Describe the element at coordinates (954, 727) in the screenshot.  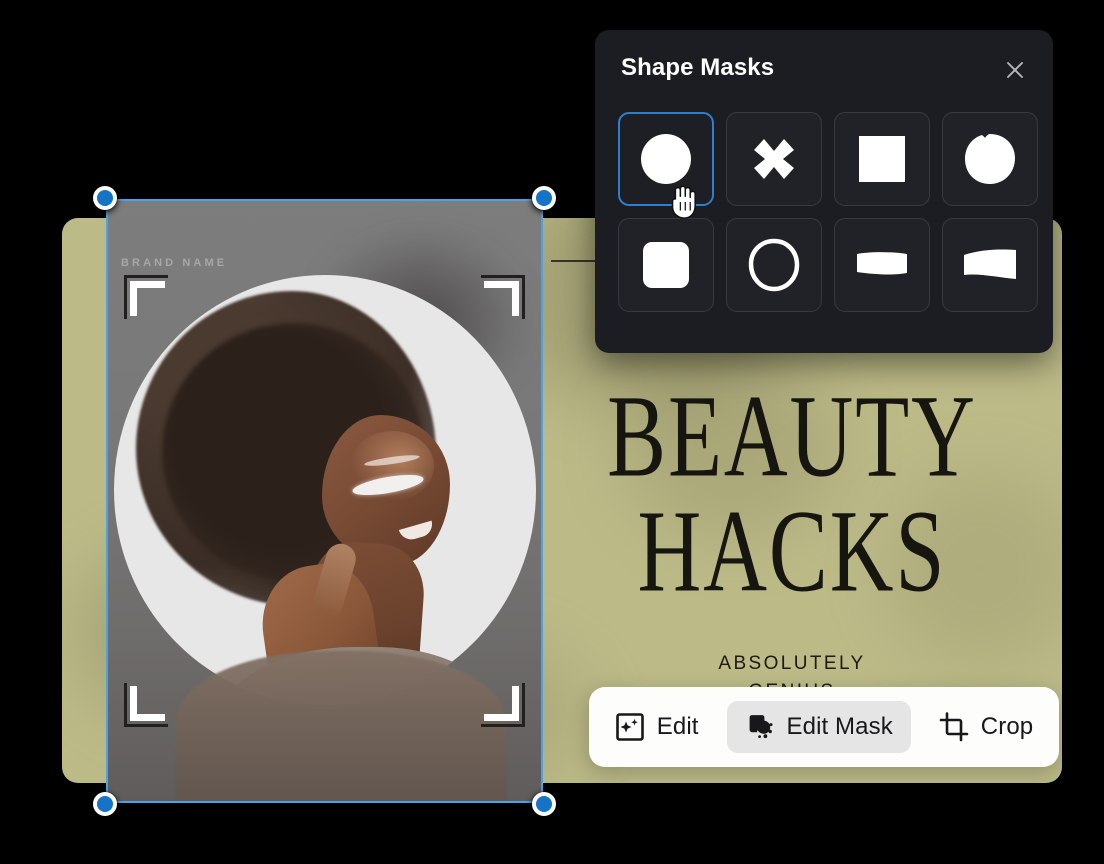
I see `crop-icon` at that location.